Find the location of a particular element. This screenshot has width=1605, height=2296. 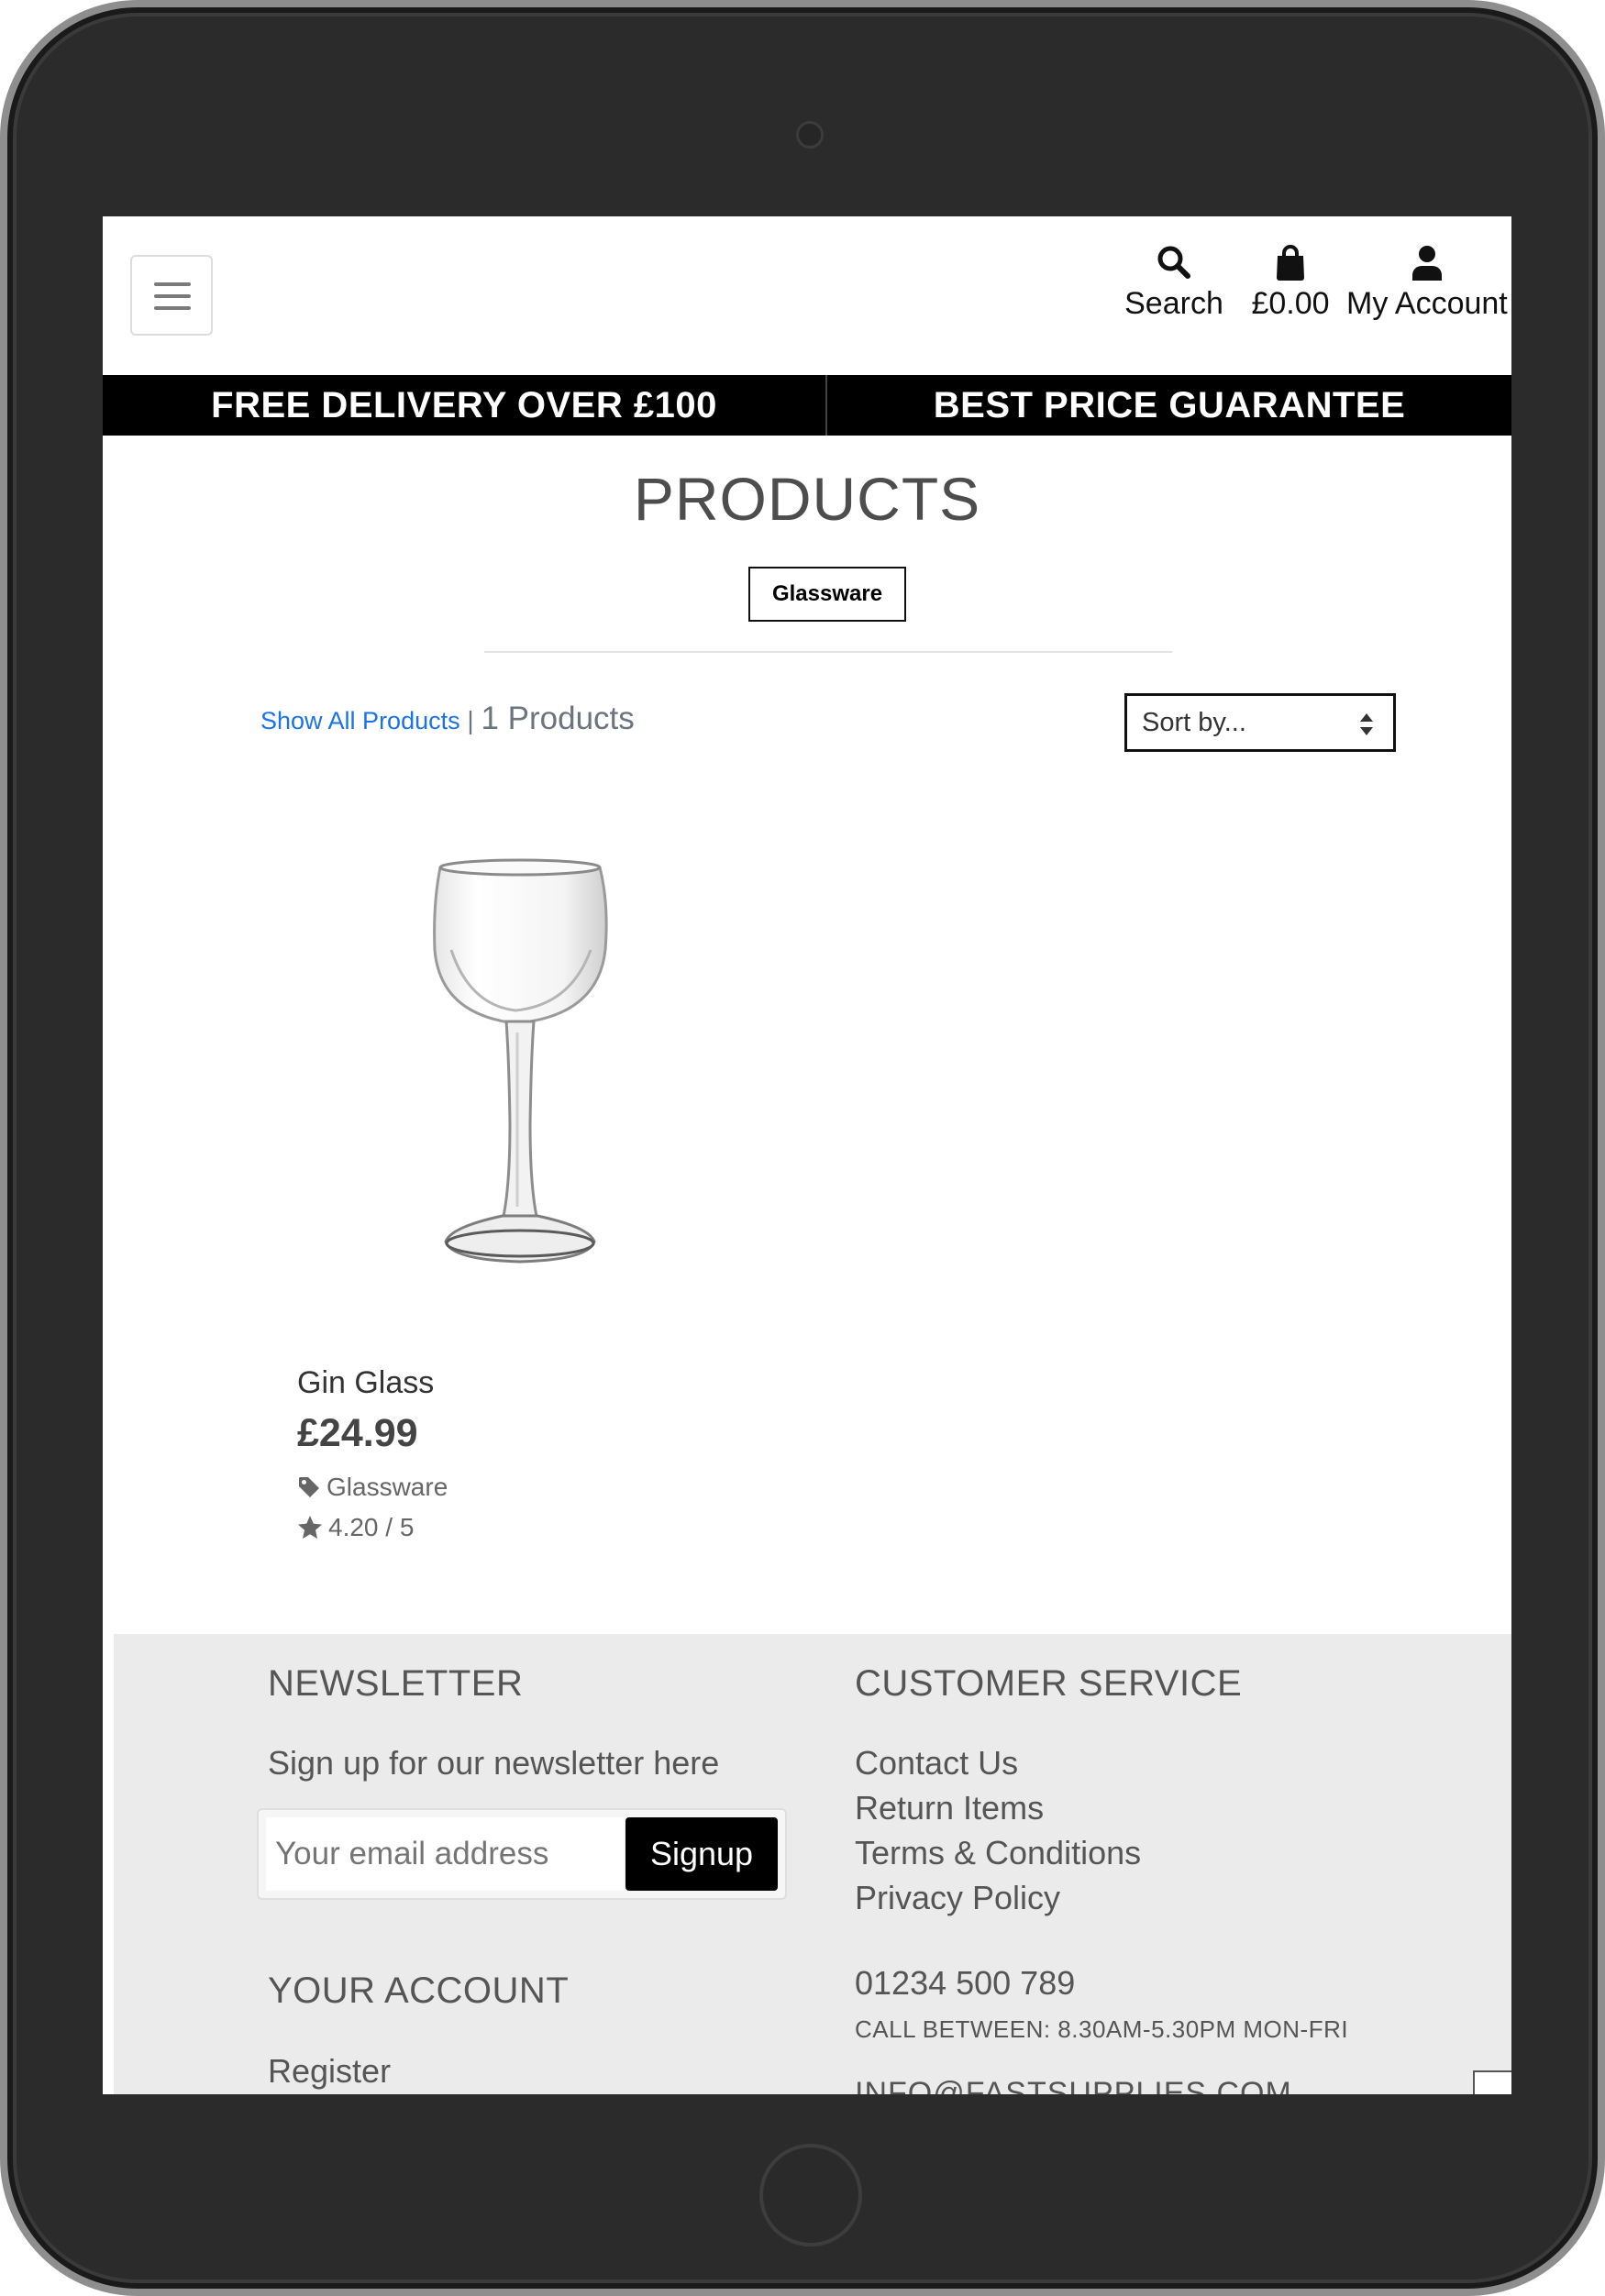

product-price: £24.99 is located at coordinates (357, 1433).